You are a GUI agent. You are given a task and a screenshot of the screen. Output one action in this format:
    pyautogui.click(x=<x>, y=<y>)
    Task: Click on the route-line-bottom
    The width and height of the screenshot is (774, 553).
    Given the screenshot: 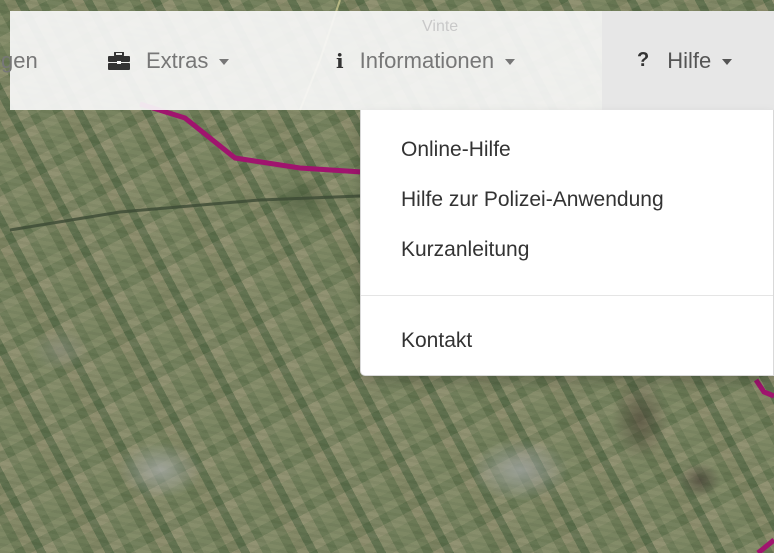 What is the action you would take?
    pyautogui.click(x=765, y=545)
    